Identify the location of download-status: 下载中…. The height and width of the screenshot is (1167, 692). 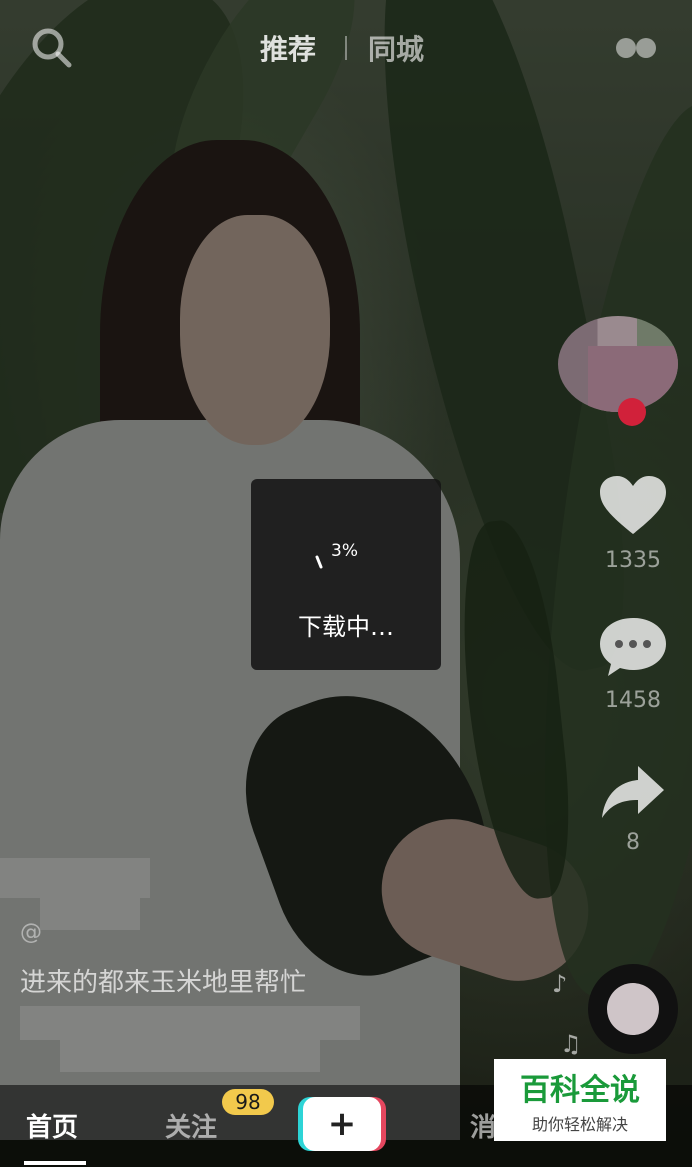
(346, 627).